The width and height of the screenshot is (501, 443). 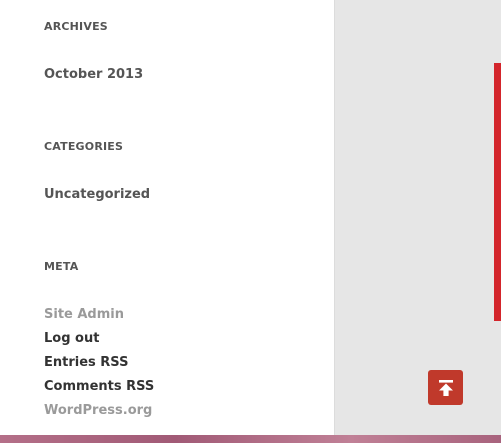 I want to click on archives-widget: ARCHIVES October 2013, so click(x=93, y=53).